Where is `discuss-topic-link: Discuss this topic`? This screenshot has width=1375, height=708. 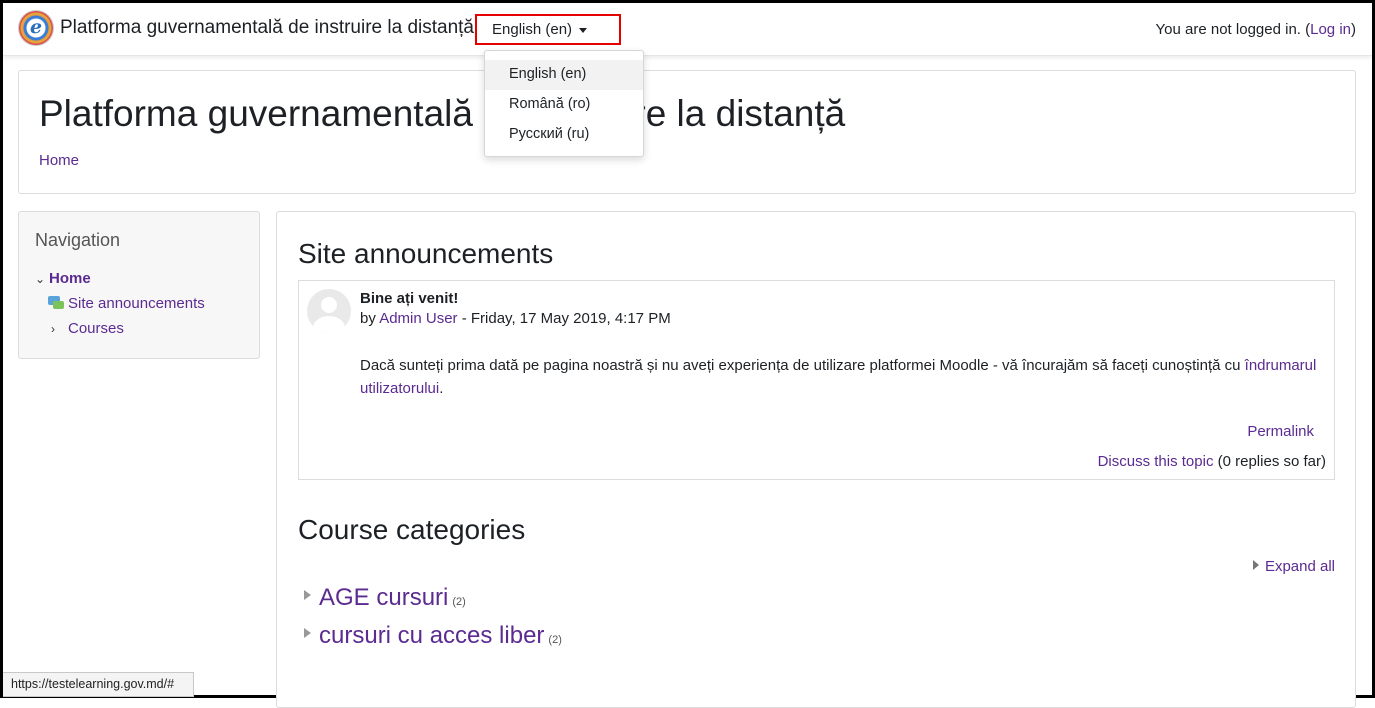 discuss-topic-link: Discuss this topic is located at coordinates (1156, 461).